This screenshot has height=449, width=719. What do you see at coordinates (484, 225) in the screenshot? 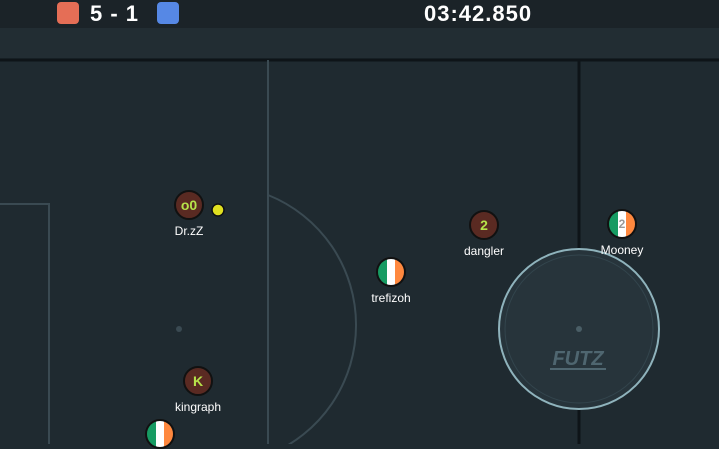
I see `player-avatar: 2` at bounding box center [484, 225].